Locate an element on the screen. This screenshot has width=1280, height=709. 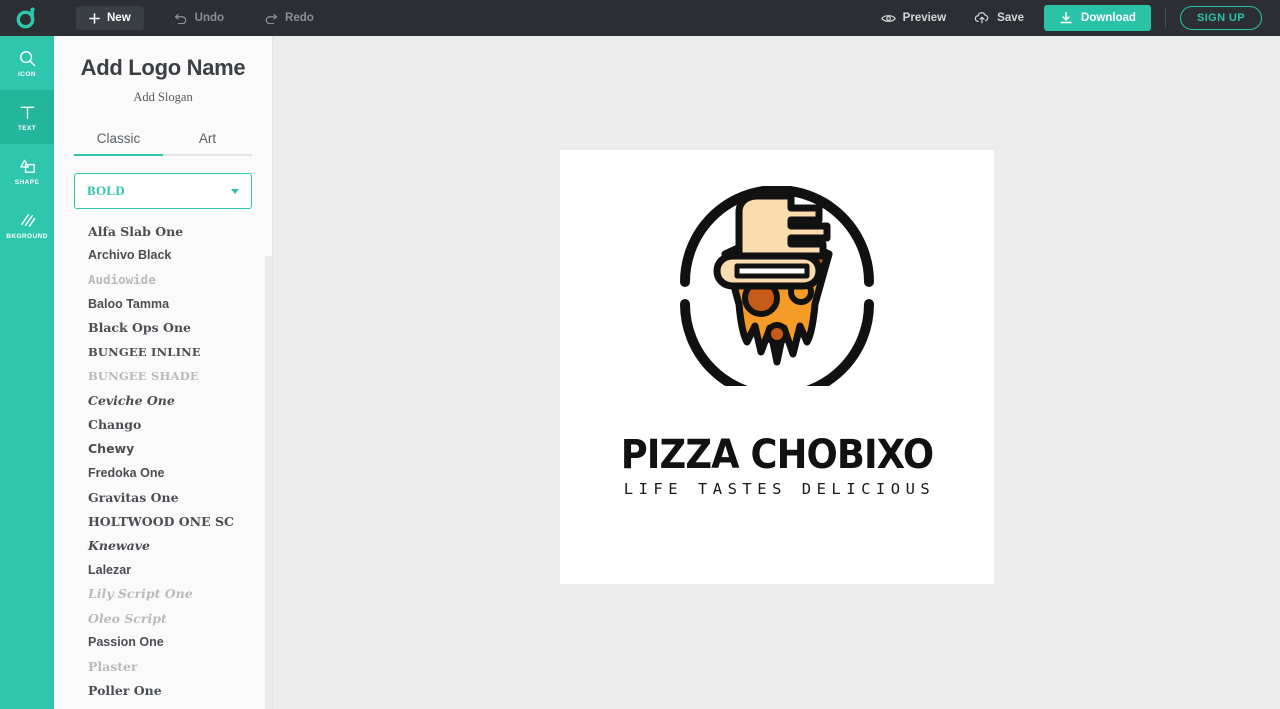
sidebar-item-icon-label: ICON is located at coordinates (27, 74).